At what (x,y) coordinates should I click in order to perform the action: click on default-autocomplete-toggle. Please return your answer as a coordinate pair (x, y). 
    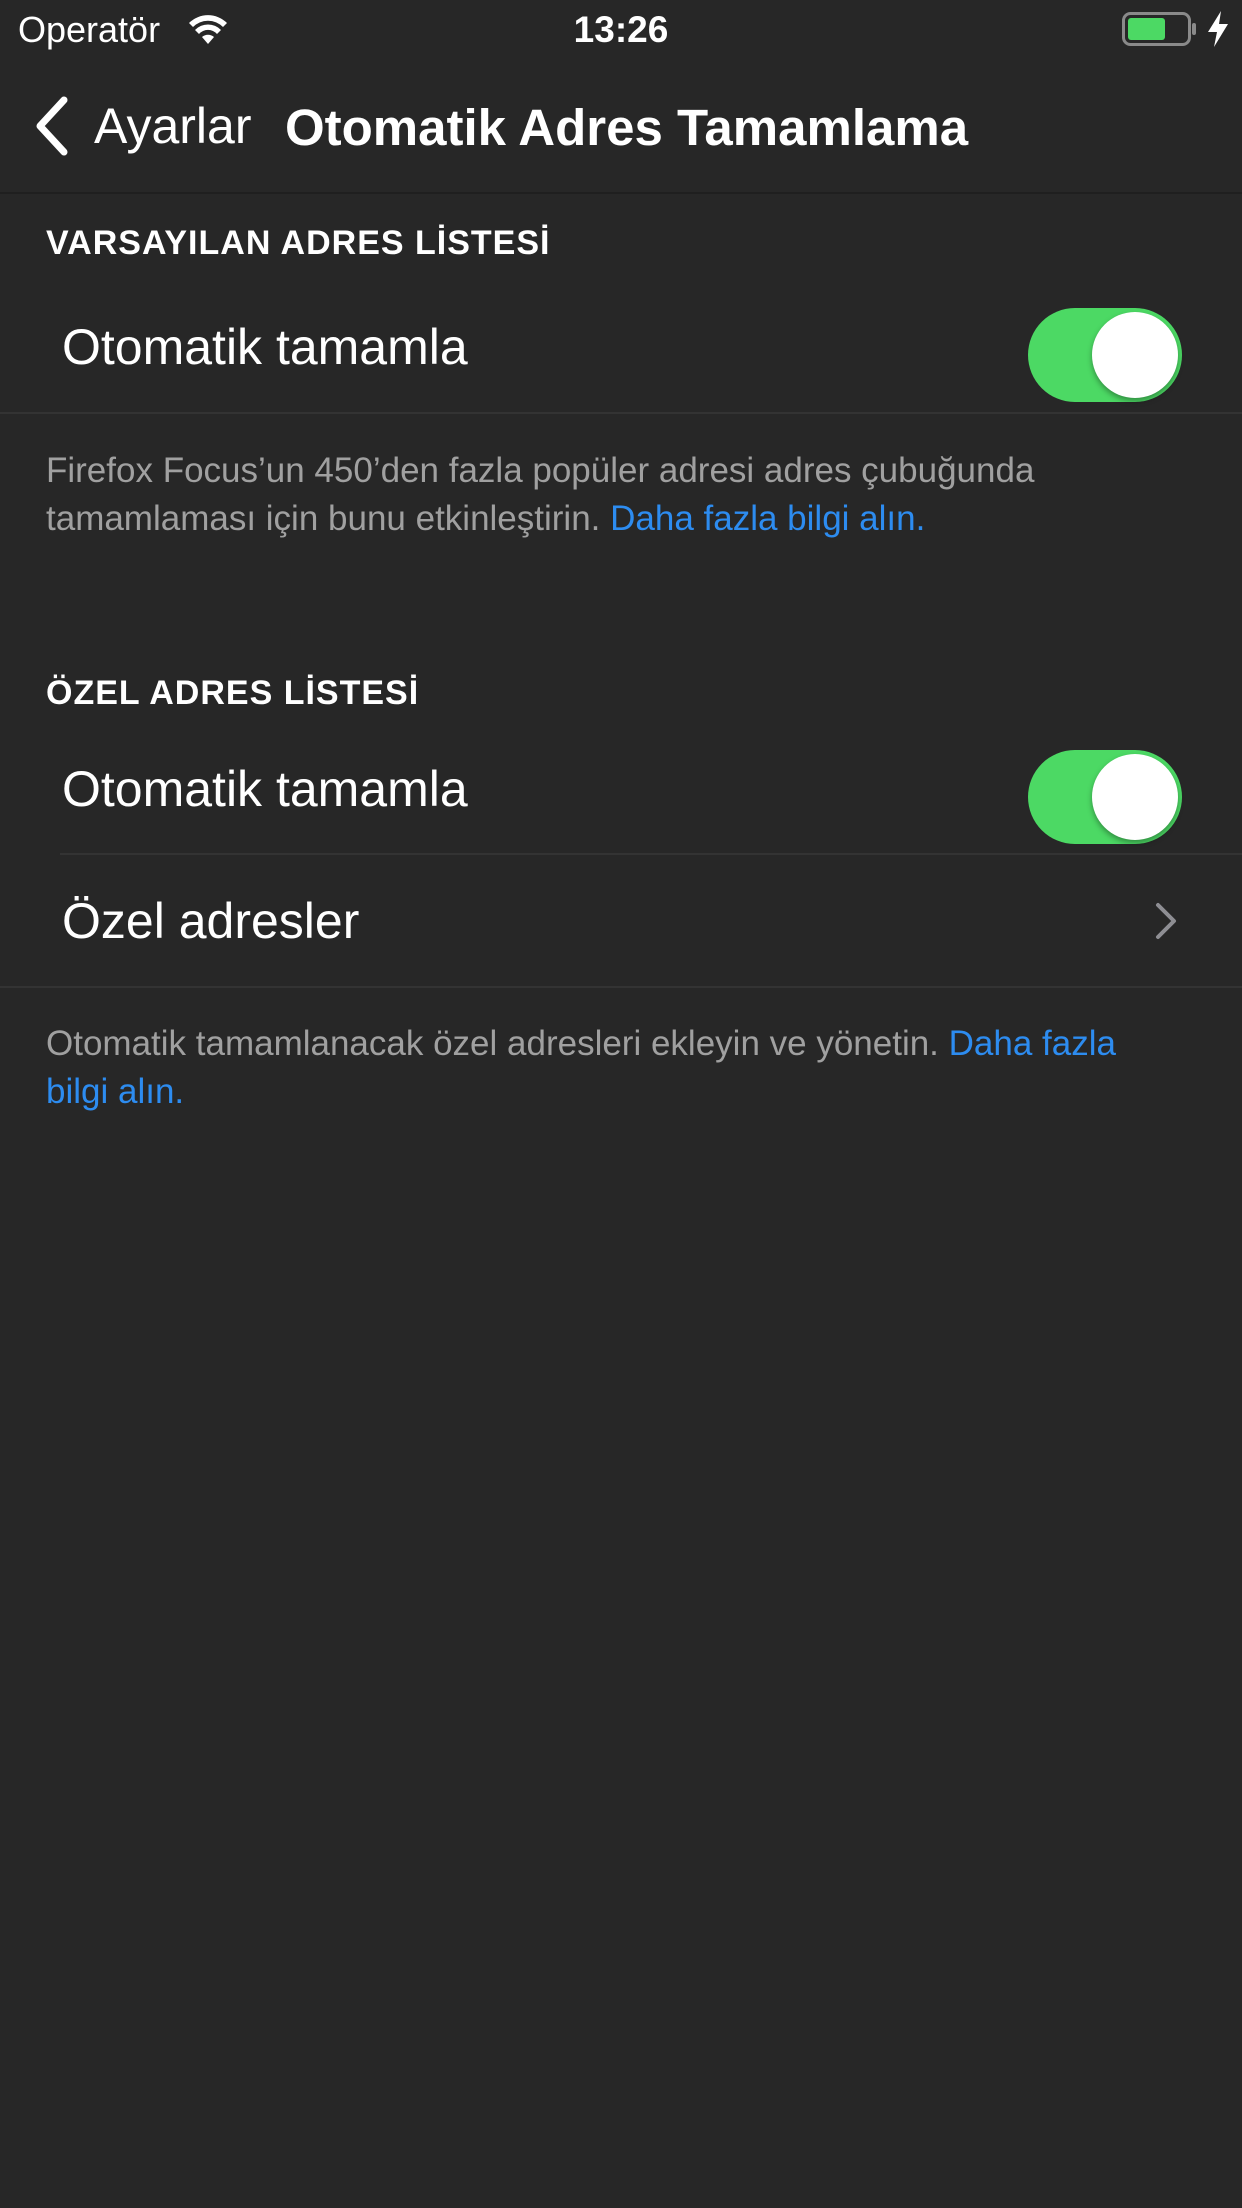
    Looking at the image, I should click on (1105, 355).